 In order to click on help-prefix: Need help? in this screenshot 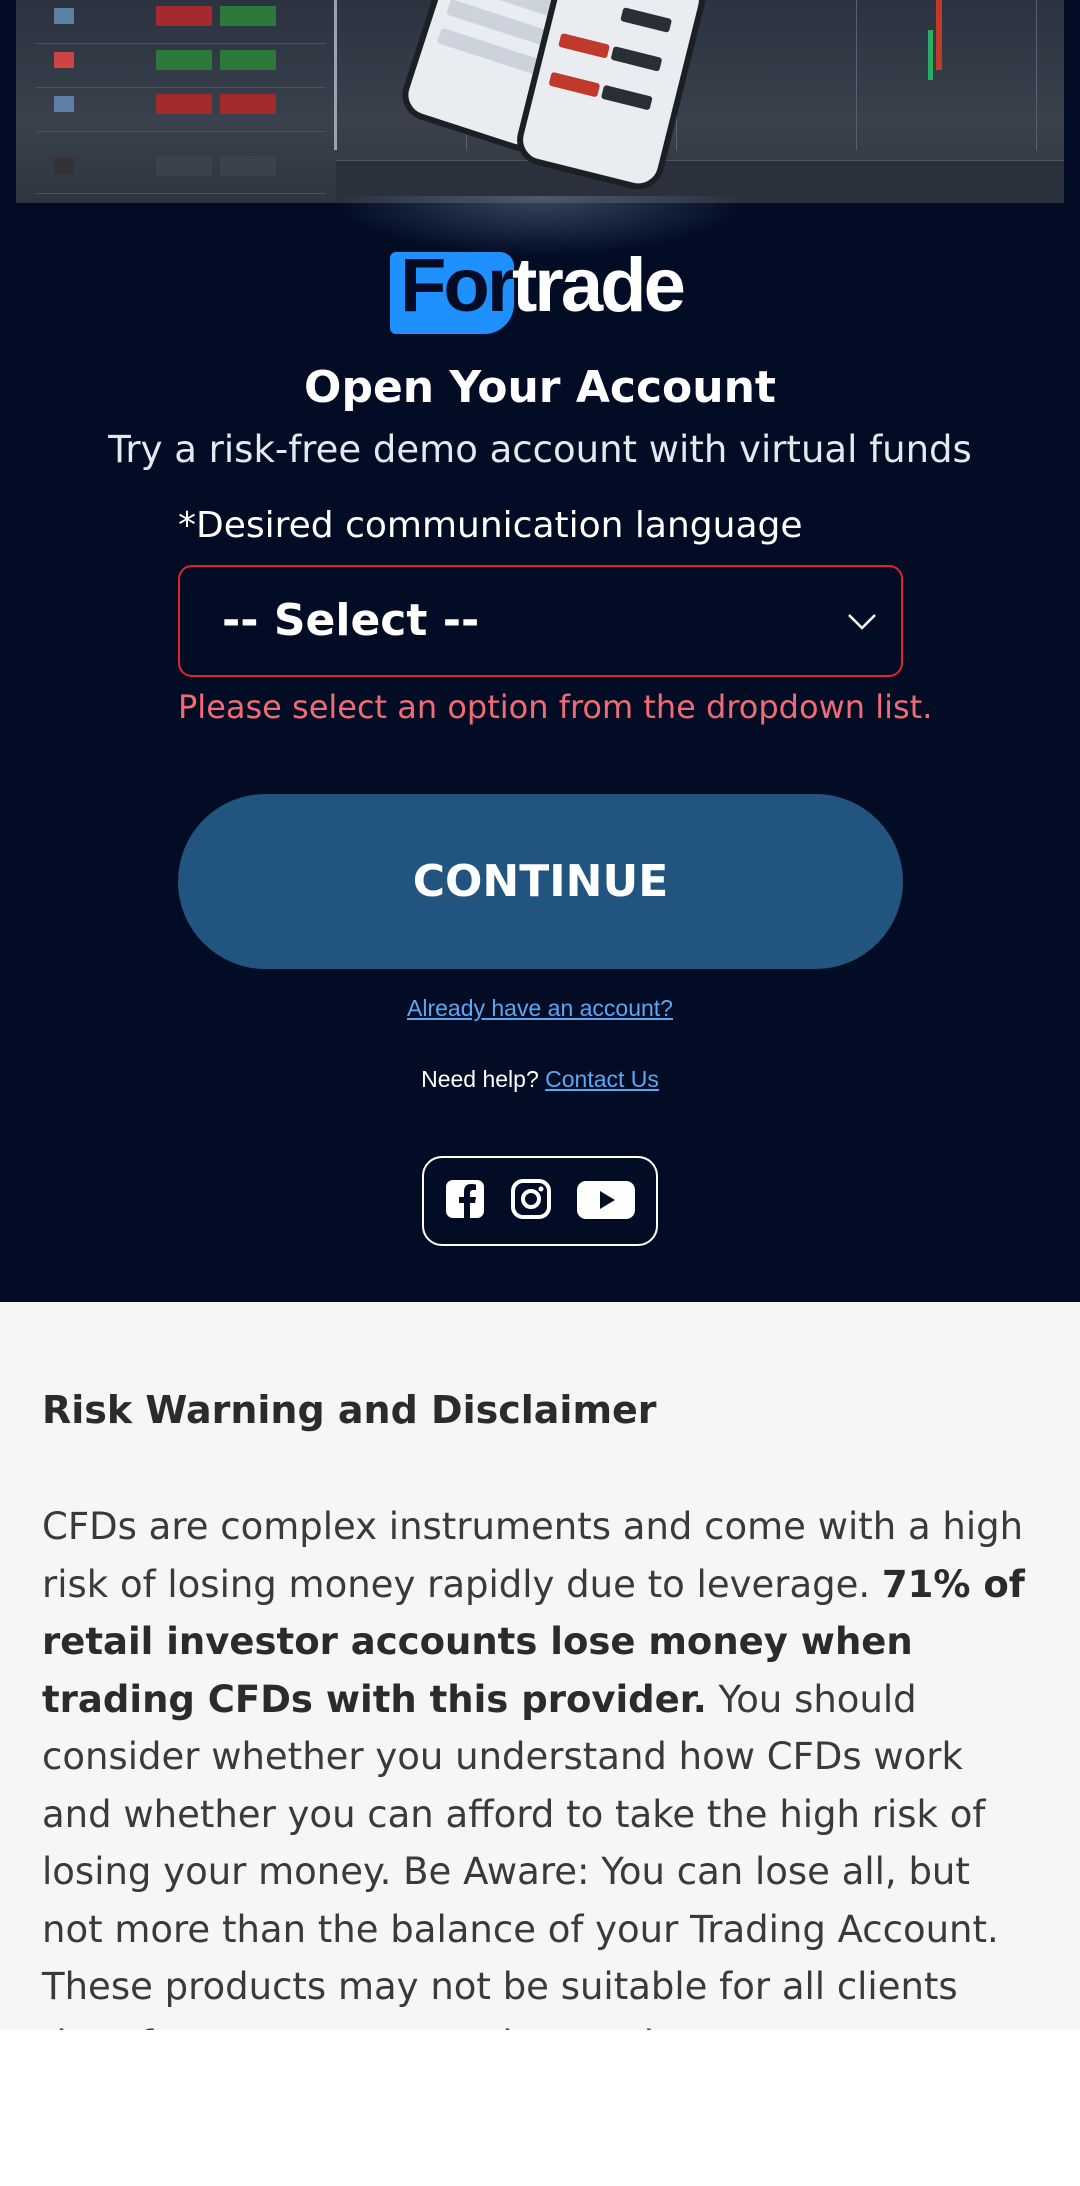, I will do `click(480, 1079)`.